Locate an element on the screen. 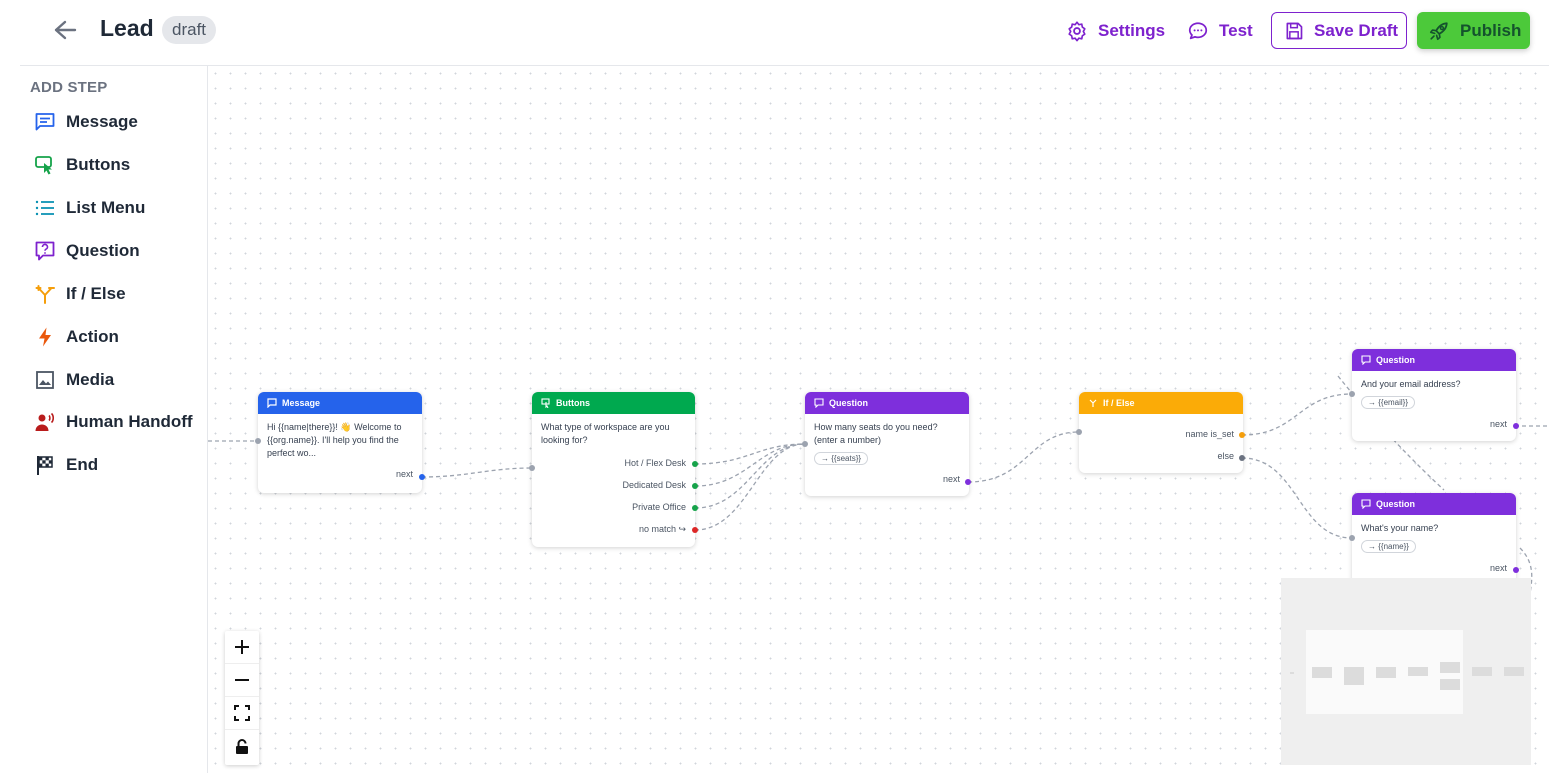  button-option-label: Dedicated Desk is located at coordinates (654, 485).